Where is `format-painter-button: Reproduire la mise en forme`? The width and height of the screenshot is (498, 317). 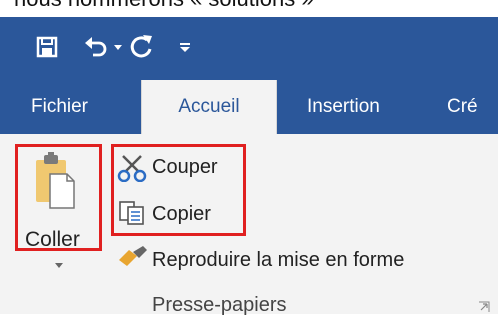
format-painter-button: Reproduire la mise en forme is located at coordinates (278, 260).